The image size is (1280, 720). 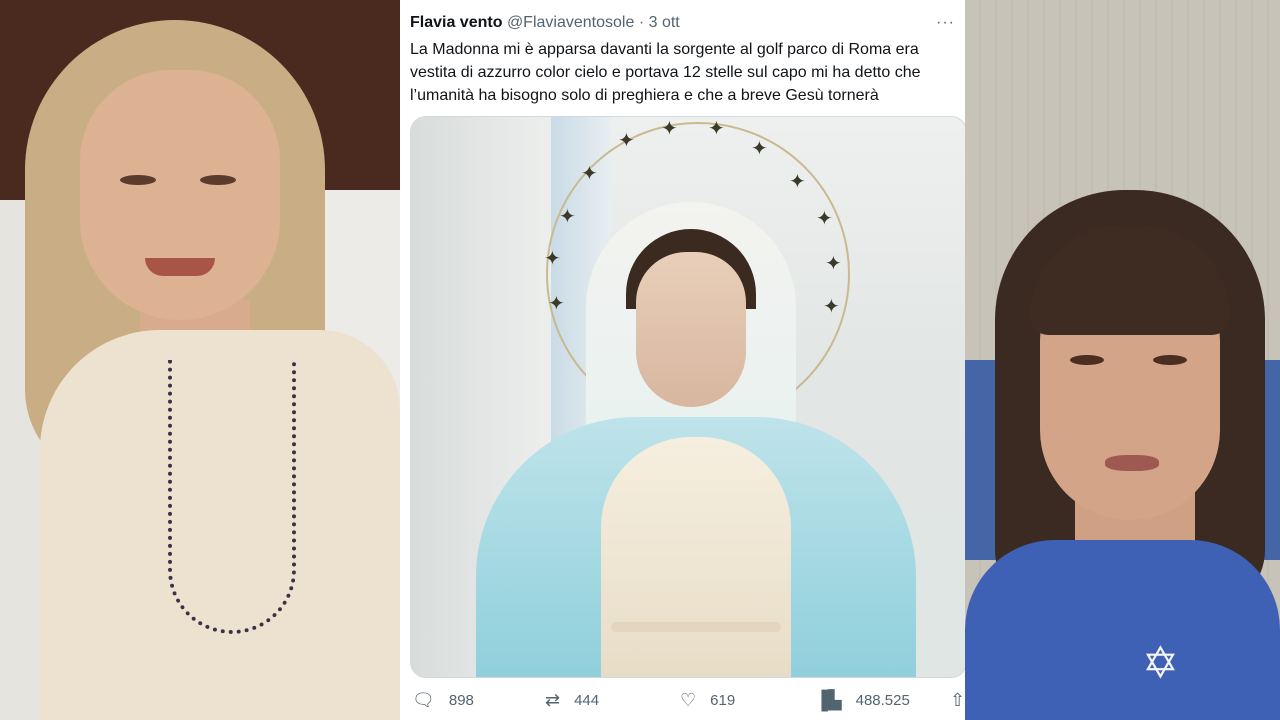 What do you see at coordinates (461, 700) in the screenshot?
I see `reply-count: 898` at bounding box center [461, 700].